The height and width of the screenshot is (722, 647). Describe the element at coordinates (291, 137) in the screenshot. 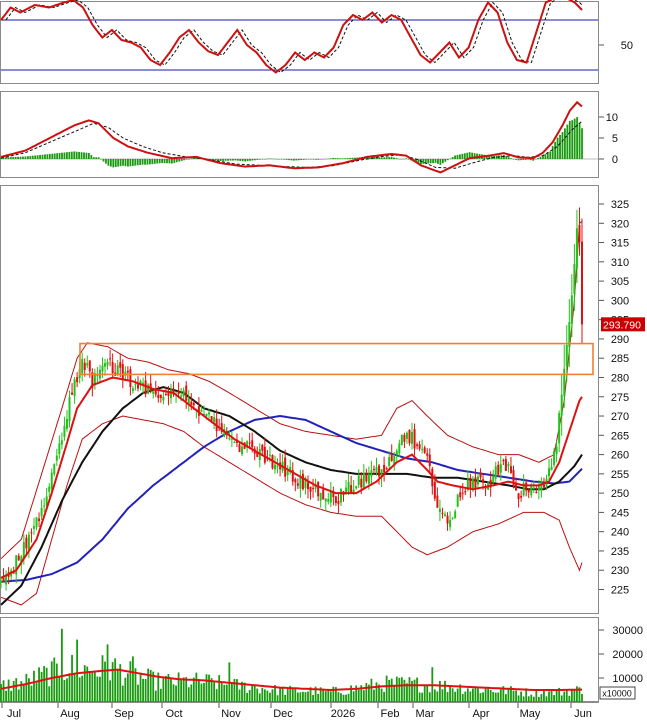

I see `macd-line` at that location.